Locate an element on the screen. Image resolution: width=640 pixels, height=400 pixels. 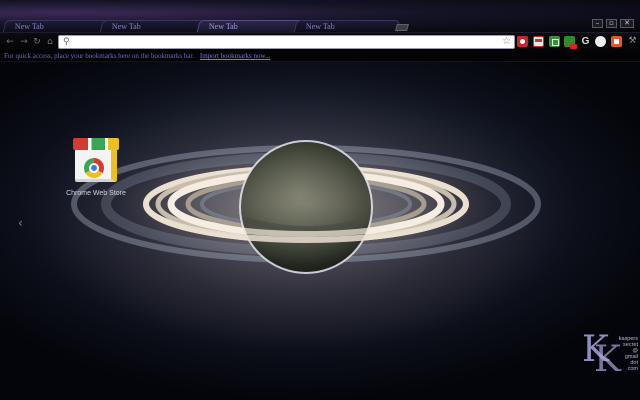
new-tab-button is located at coordinates (402, 27).